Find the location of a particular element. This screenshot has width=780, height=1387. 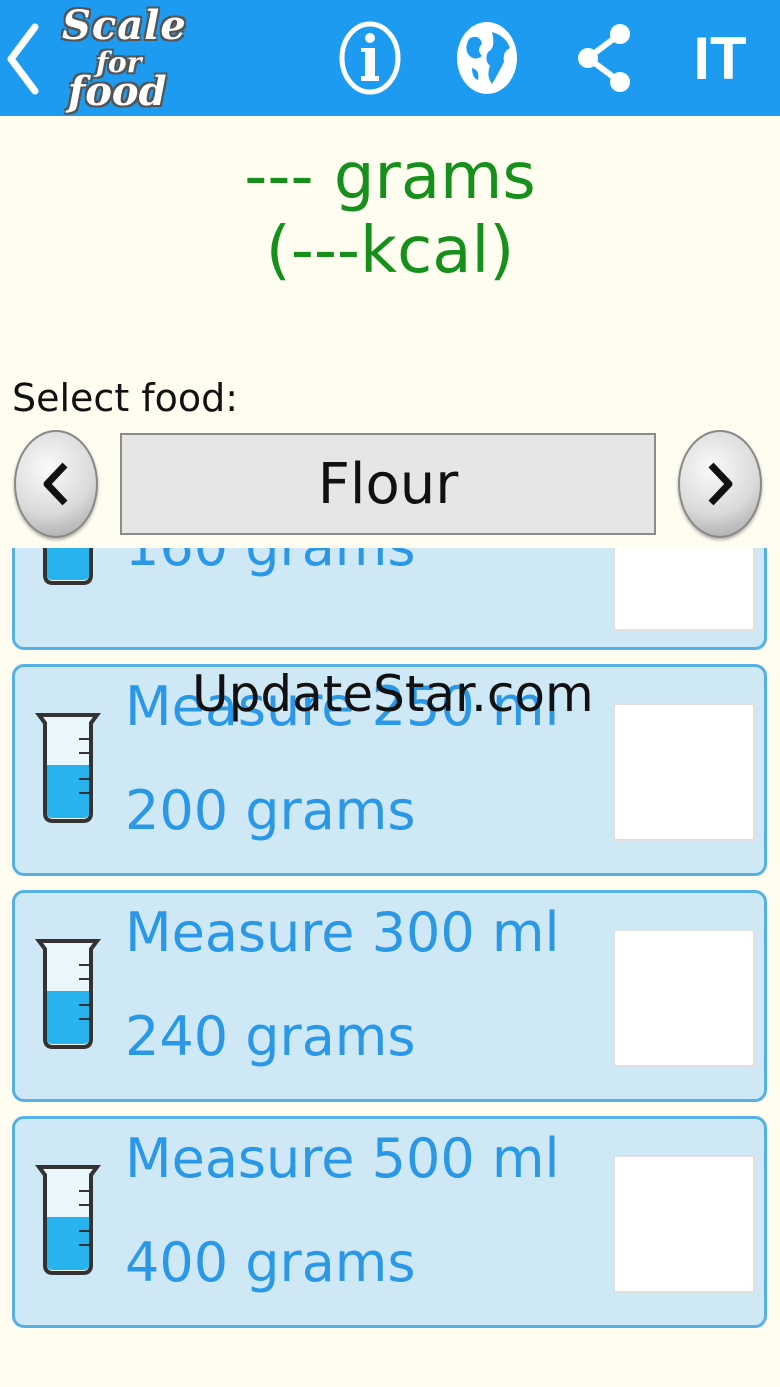

measure-card: Measure 300 ml 240 grams is located at coordinates (389, 996).